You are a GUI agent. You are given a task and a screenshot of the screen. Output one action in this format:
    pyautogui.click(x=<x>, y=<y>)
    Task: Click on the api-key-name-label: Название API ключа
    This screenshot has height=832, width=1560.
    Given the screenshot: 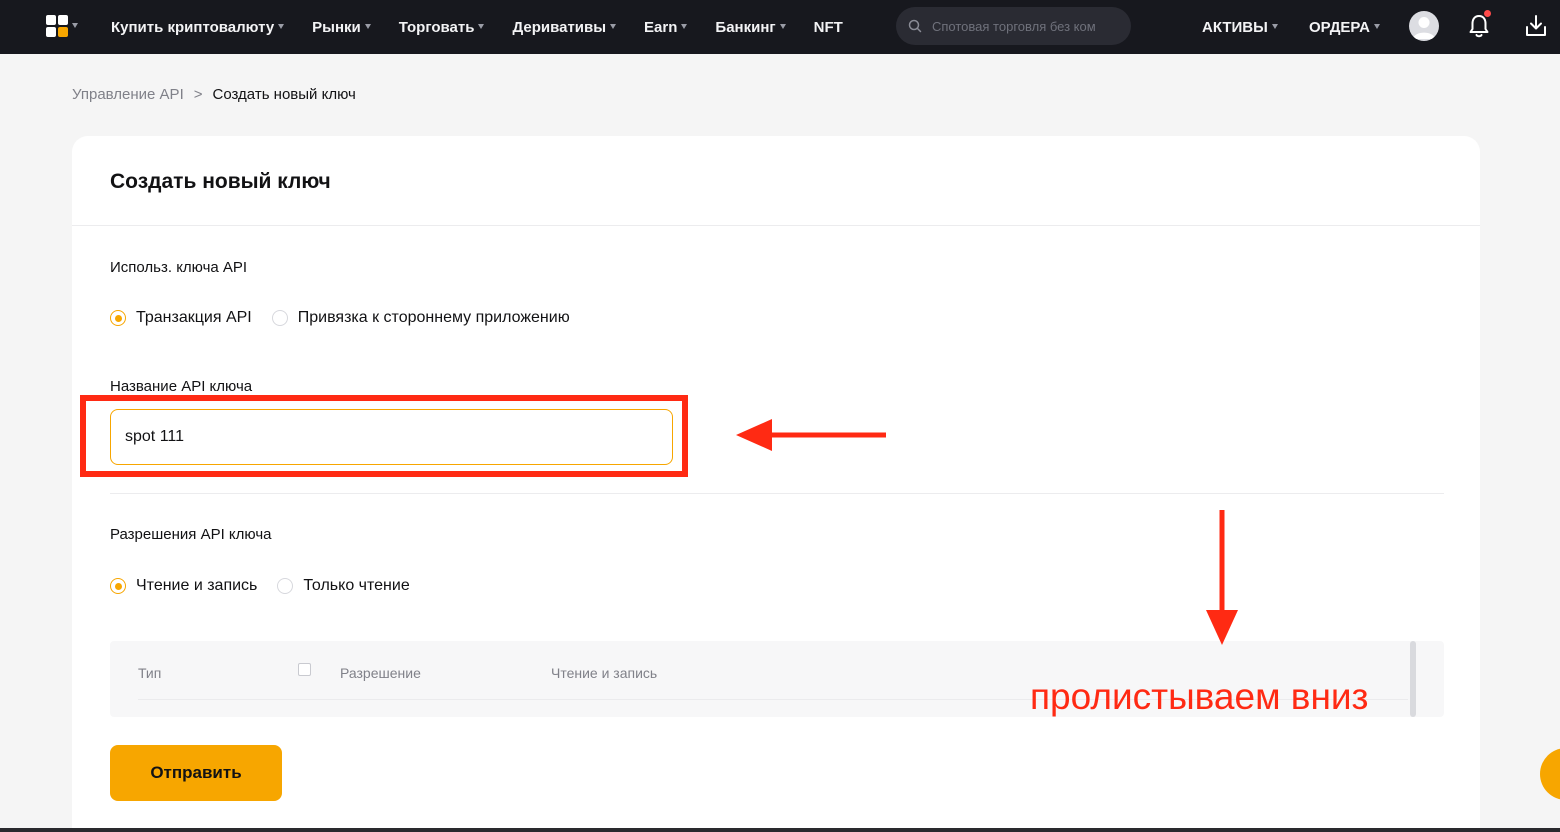 What is the action you would take?
    pyautogui.click(x=181, y=386)
    